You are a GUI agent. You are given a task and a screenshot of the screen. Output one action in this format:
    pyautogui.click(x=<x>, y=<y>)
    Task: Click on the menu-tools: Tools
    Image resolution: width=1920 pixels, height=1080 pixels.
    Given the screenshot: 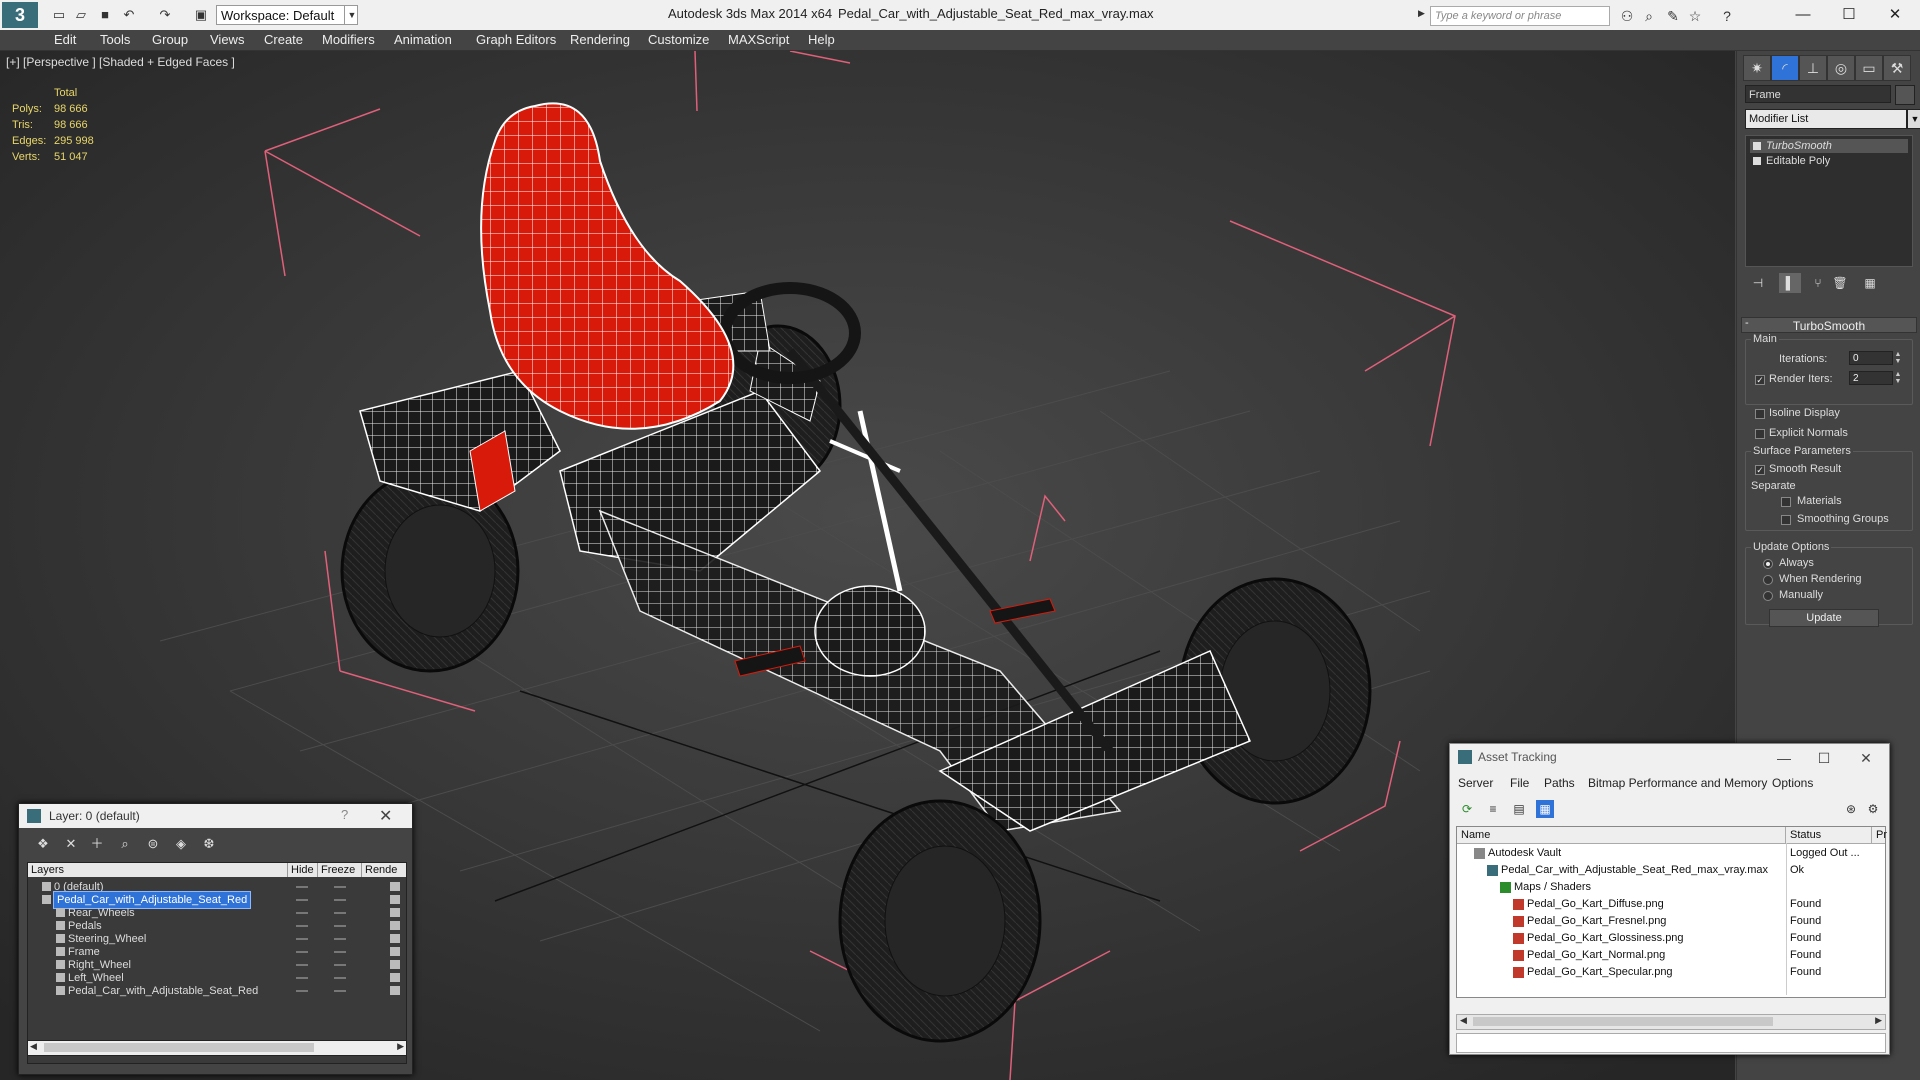 What is the action you would take?
    pyautogui.click(x=115, y=39)
    